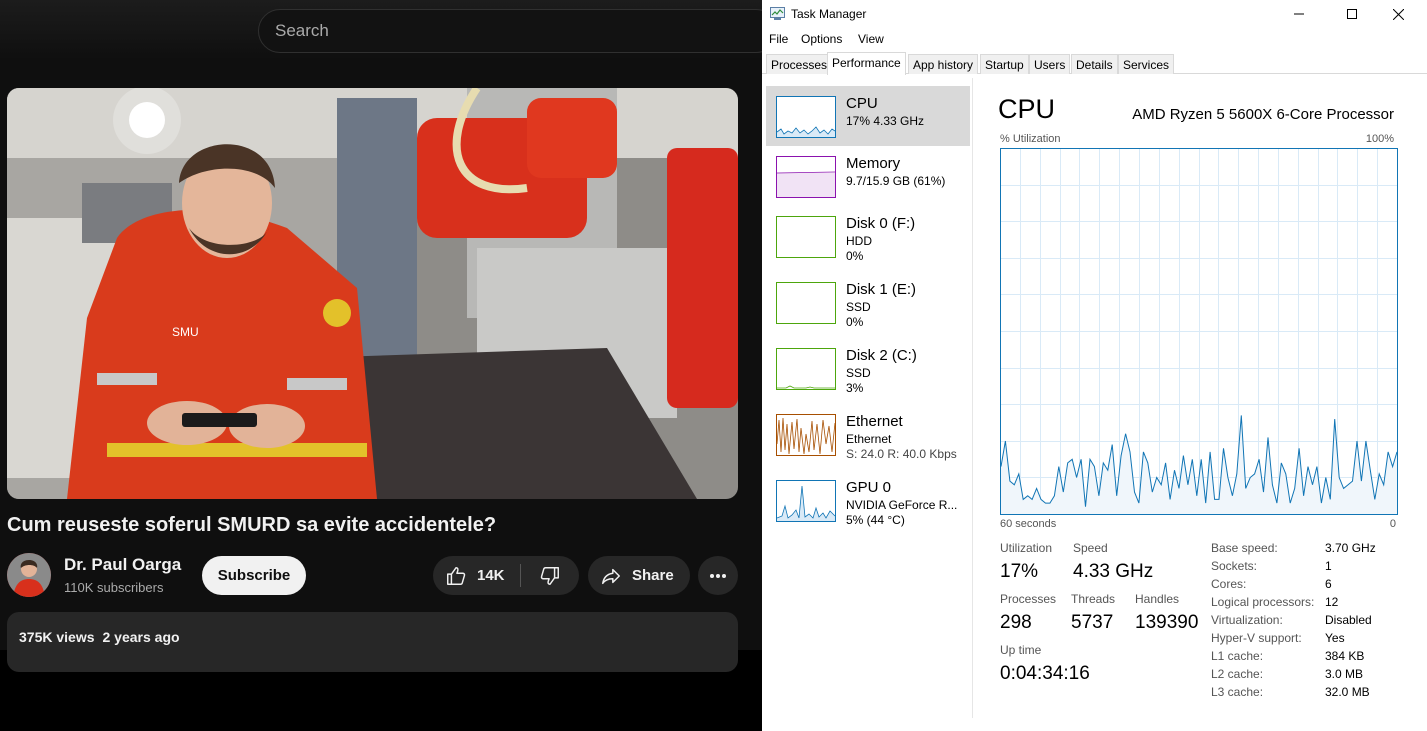 The width and height of the screenshot is (1427, 731). I want to click on handles-label: Handles, so click(1157, 599).